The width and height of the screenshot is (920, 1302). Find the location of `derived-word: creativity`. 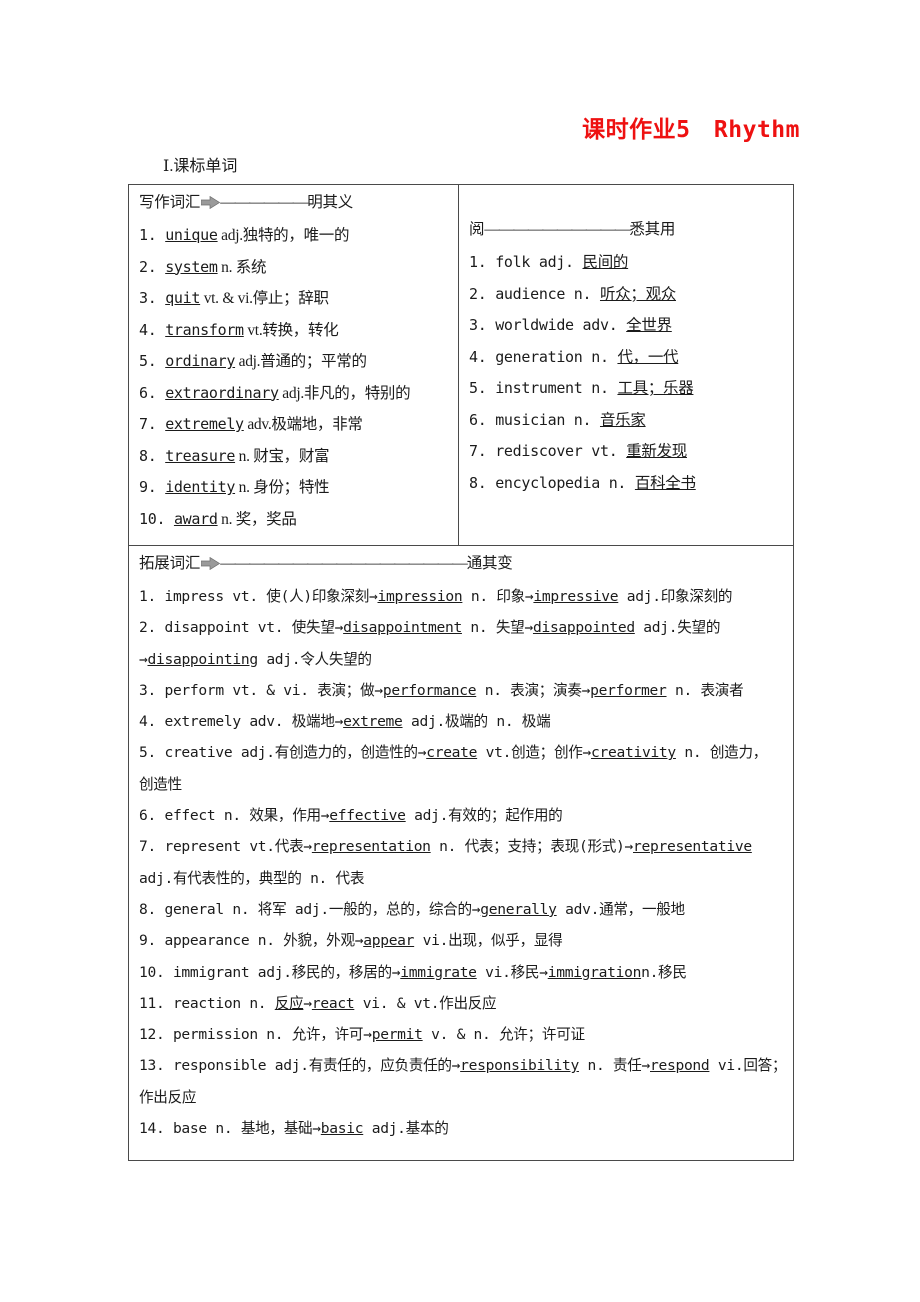

derived-word: creativity is located at coordinates (633, 753).